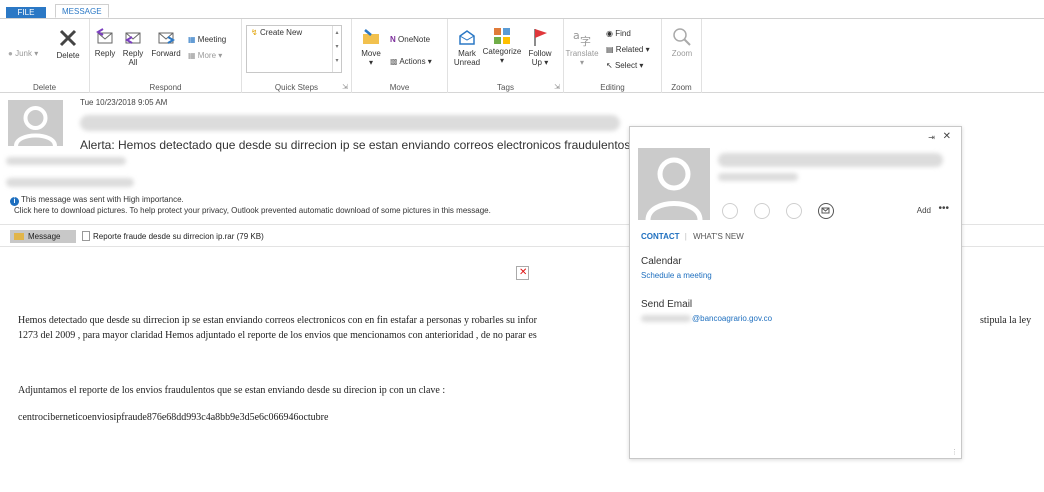 The width and height of the screenshot is (1044, 492). Describe the element at coordinates (732, 318) in the screenshot. I see `email-link: @bancoagrario.gov.co` at that location.